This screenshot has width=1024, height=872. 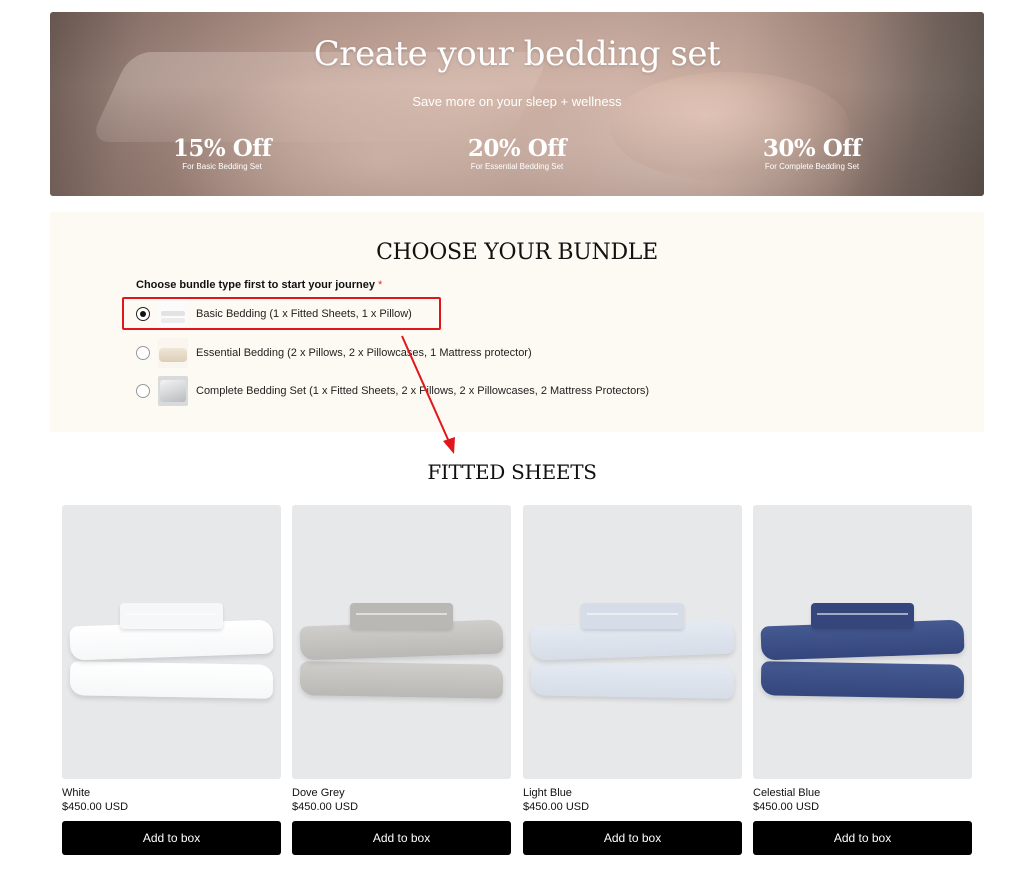 I want to click on offer-value: 15% Off, so click(x=222, y=148).